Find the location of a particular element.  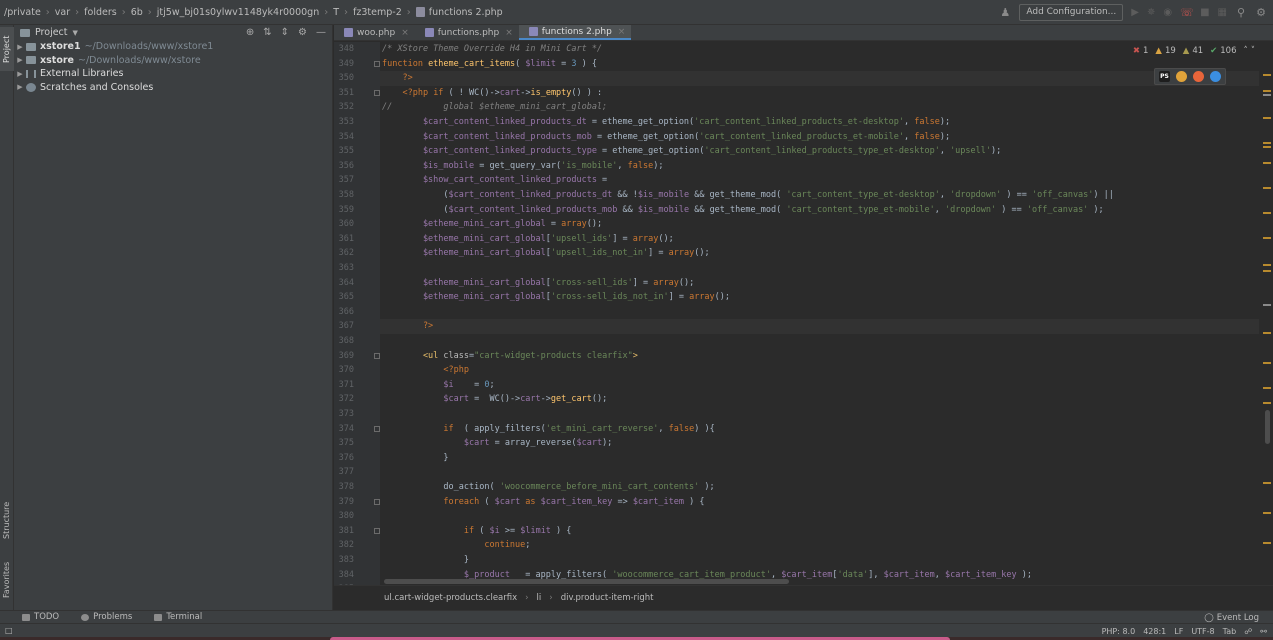

safari-icon is located at coordinates (1215, 76).